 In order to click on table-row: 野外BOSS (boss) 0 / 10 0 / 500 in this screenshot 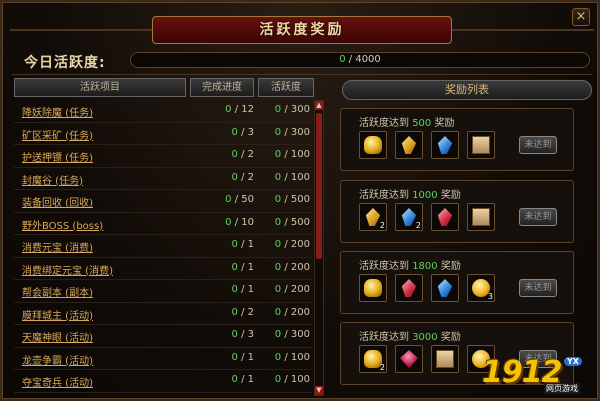, I will do `click(163, 224)`.